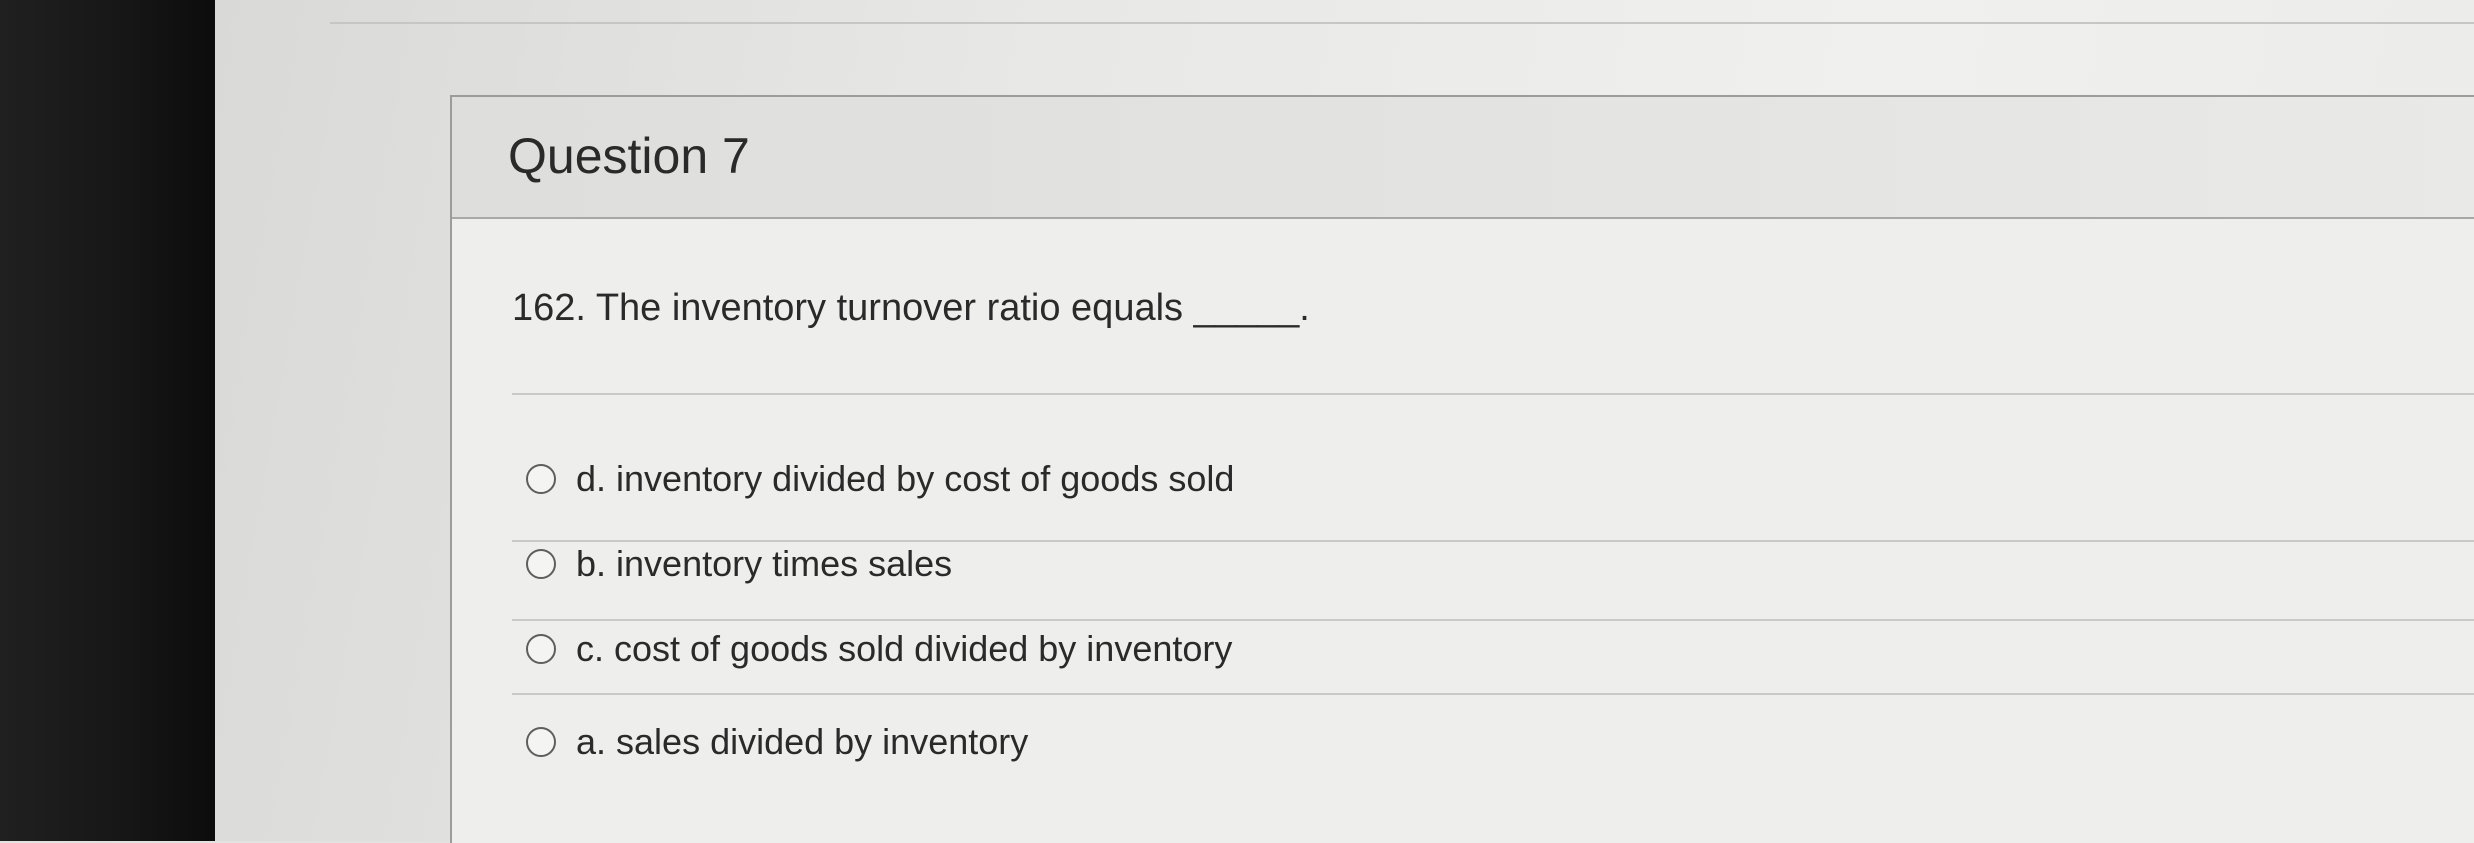 The width and height of the screenshot is (2474, 843). I want to click on answer-label: a. sales divided by inventory, so click(802, 741).